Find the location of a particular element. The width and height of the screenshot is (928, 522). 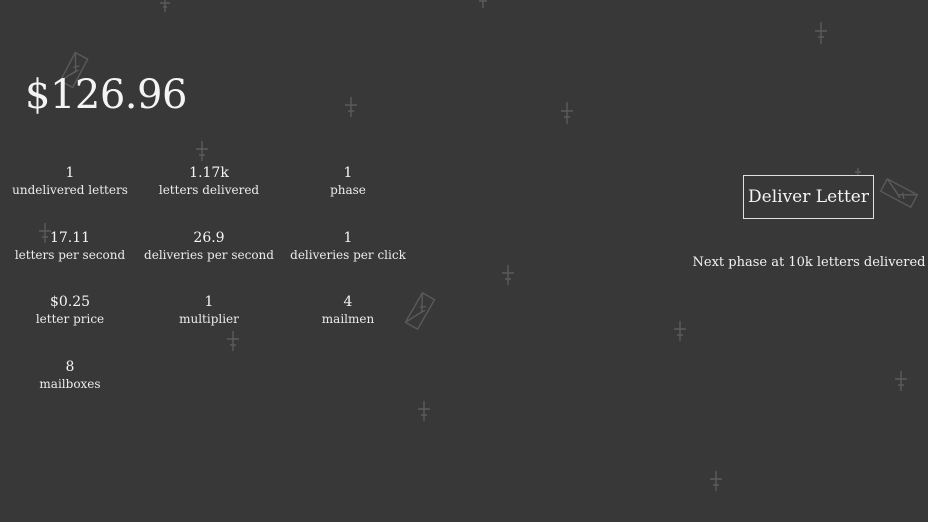

deliver-letter-button: Deliver Letter is located at coordinates (808, 197).